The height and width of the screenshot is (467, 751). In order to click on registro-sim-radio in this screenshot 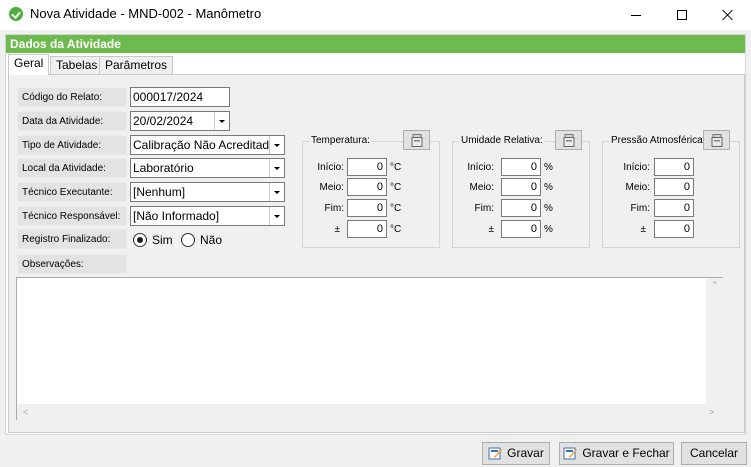, I will do `click(140, 240)`.